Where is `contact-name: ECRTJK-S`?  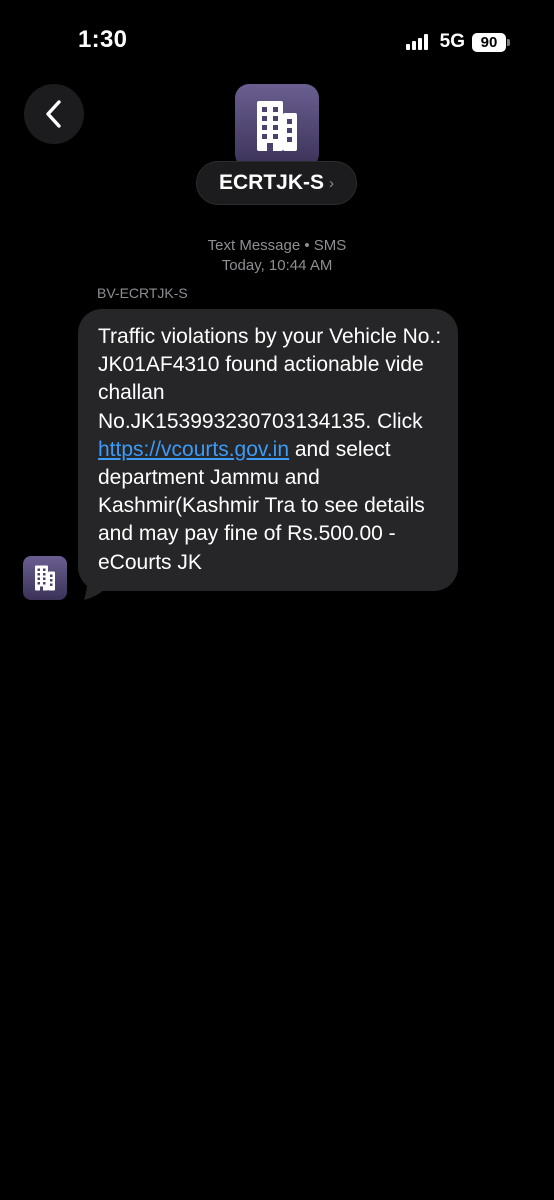 contact-name: ECRTJK-S is located at coordinates (271, 182).